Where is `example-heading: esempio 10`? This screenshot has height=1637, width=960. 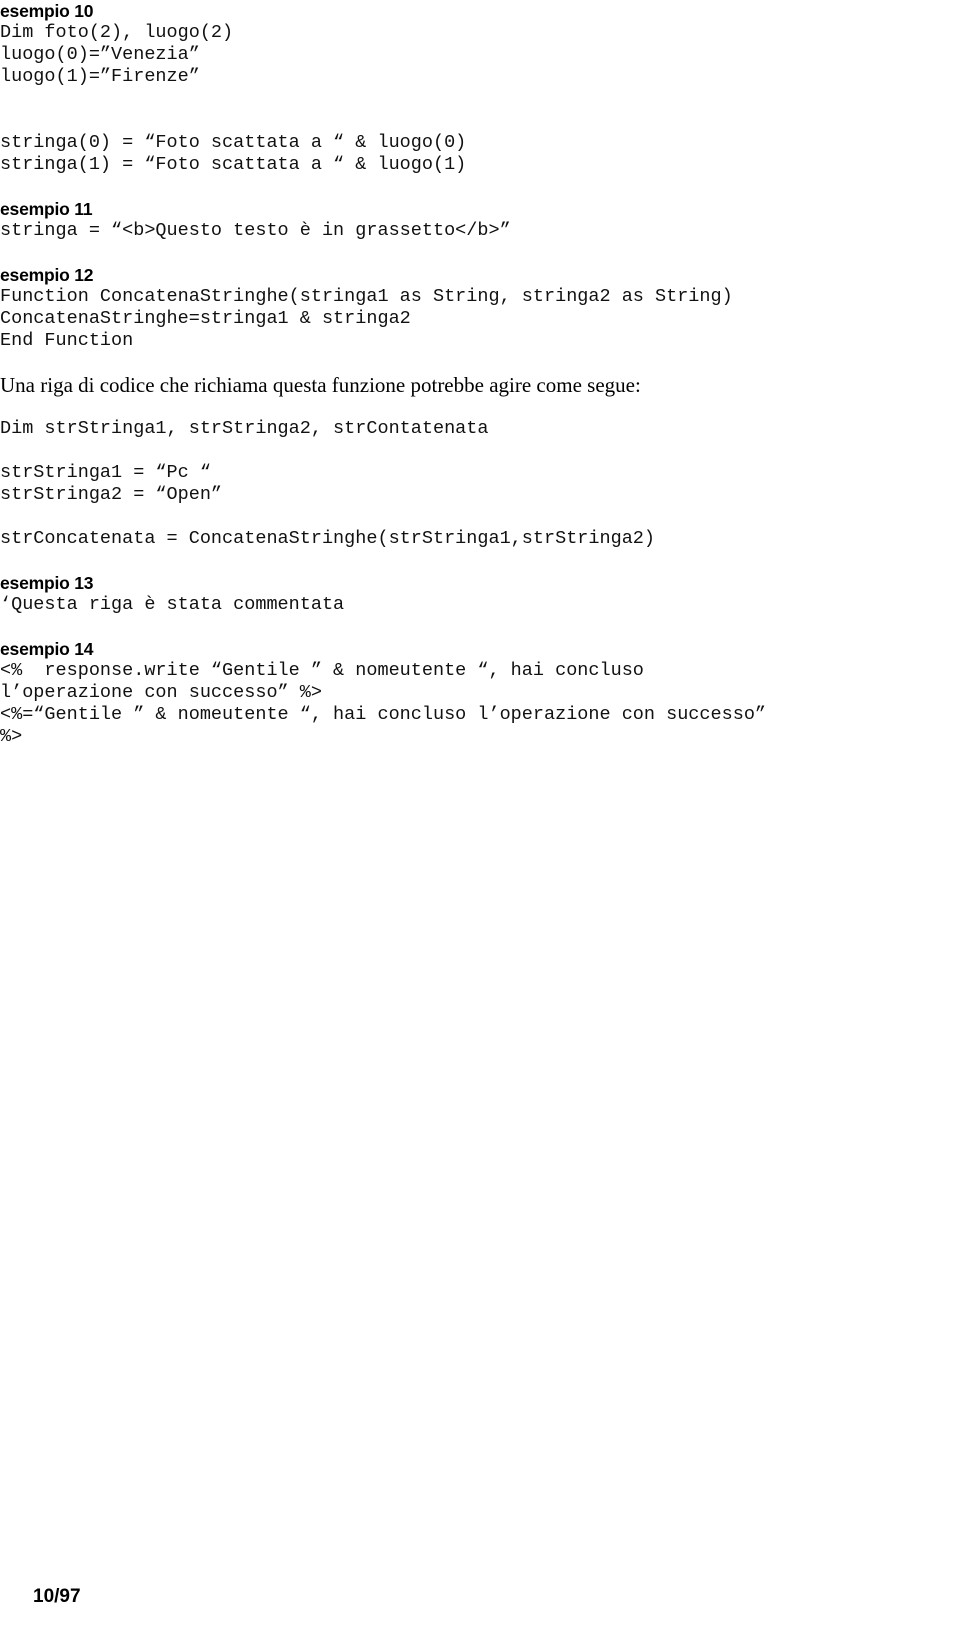 example-heading: esempio 10 is located at coordinates (47, 11).